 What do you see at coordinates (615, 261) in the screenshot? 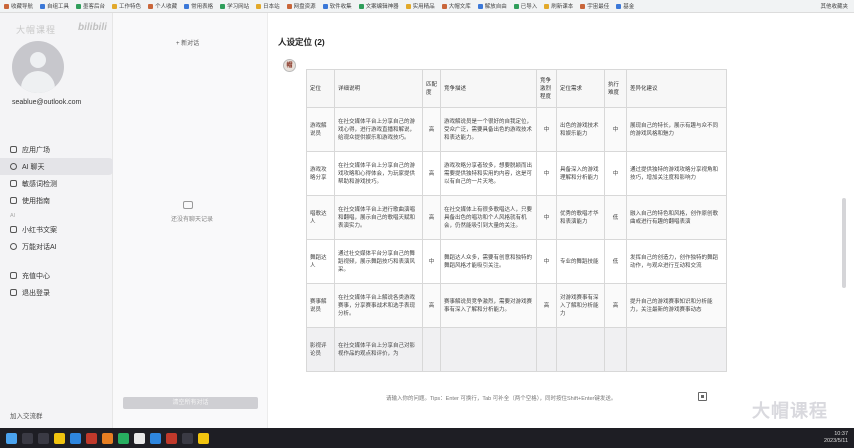
I see `table-cell: 低` at bounding box center [615, 261].